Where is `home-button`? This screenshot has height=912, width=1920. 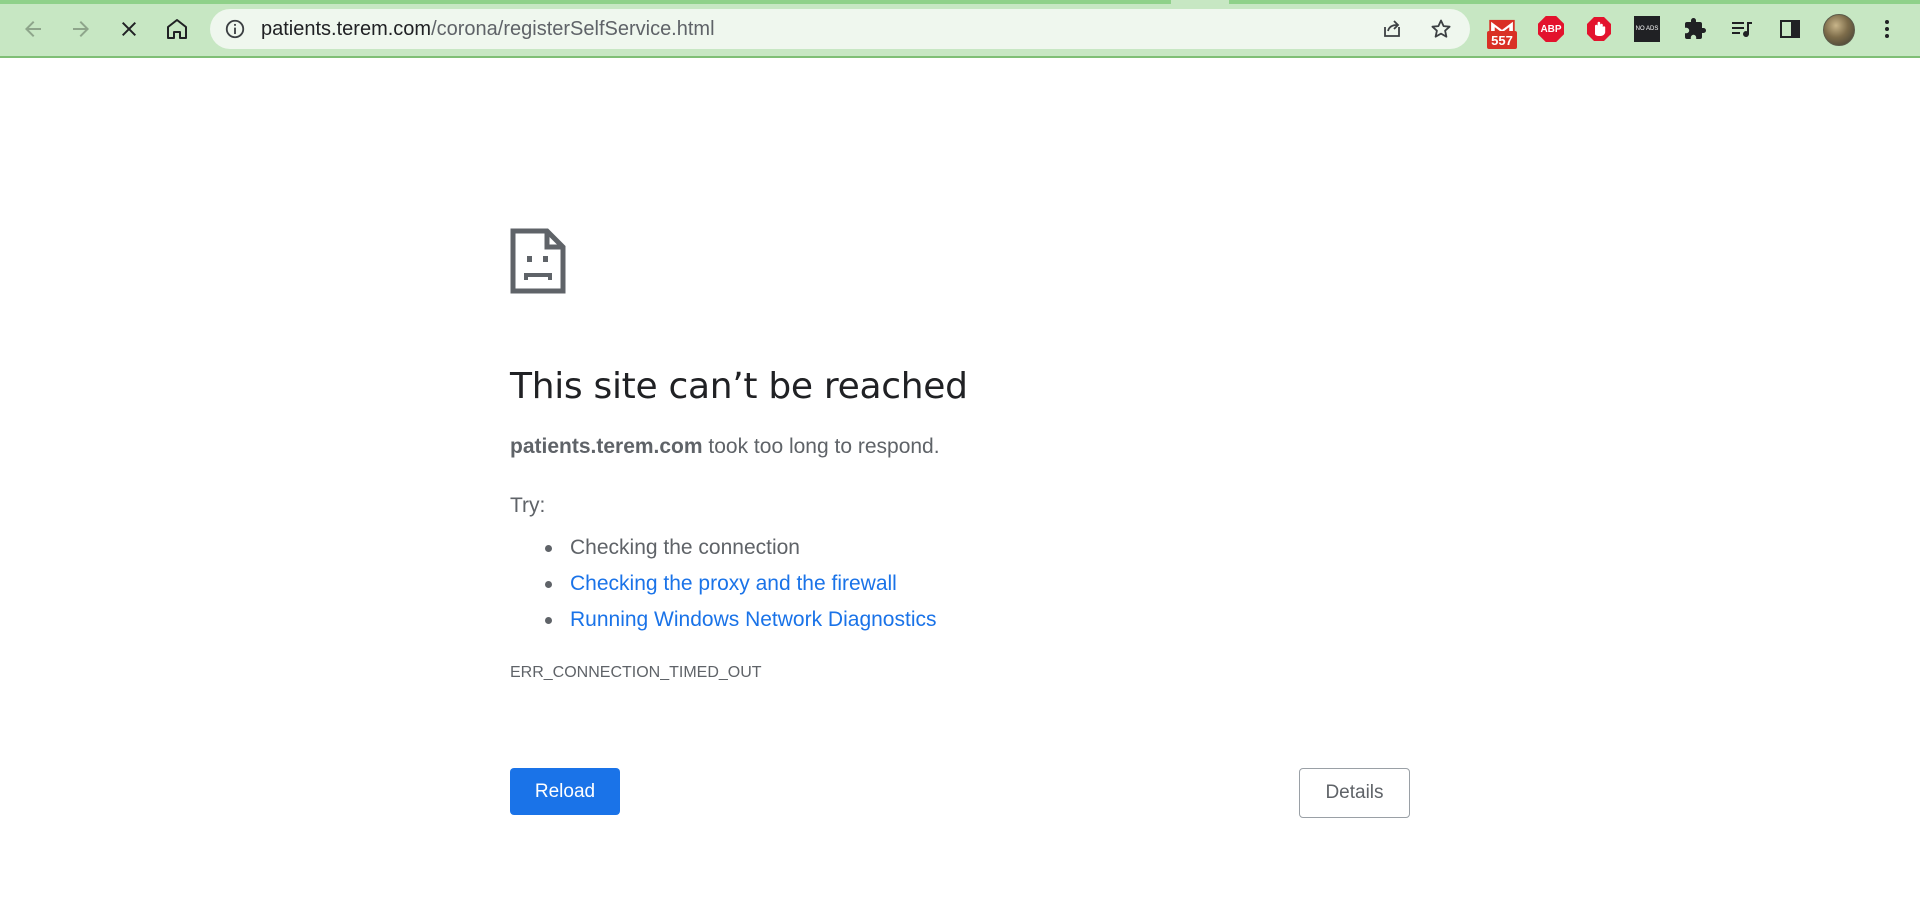 home-button is located at coordinates (177, 29).